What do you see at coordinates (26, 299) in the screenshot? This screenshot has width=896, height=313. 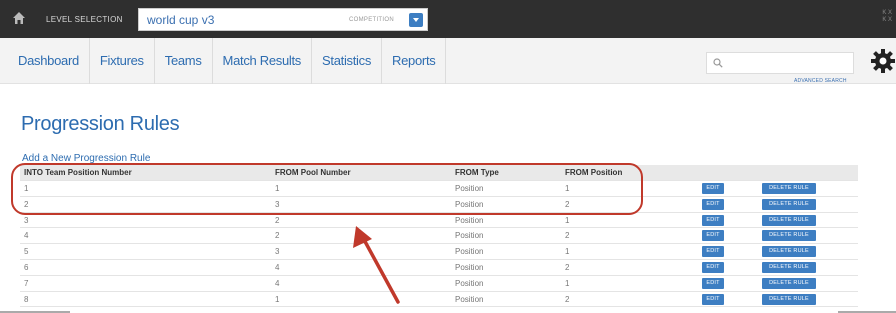 I see `cell-into-position: 8` at bounding box center [26, 299].